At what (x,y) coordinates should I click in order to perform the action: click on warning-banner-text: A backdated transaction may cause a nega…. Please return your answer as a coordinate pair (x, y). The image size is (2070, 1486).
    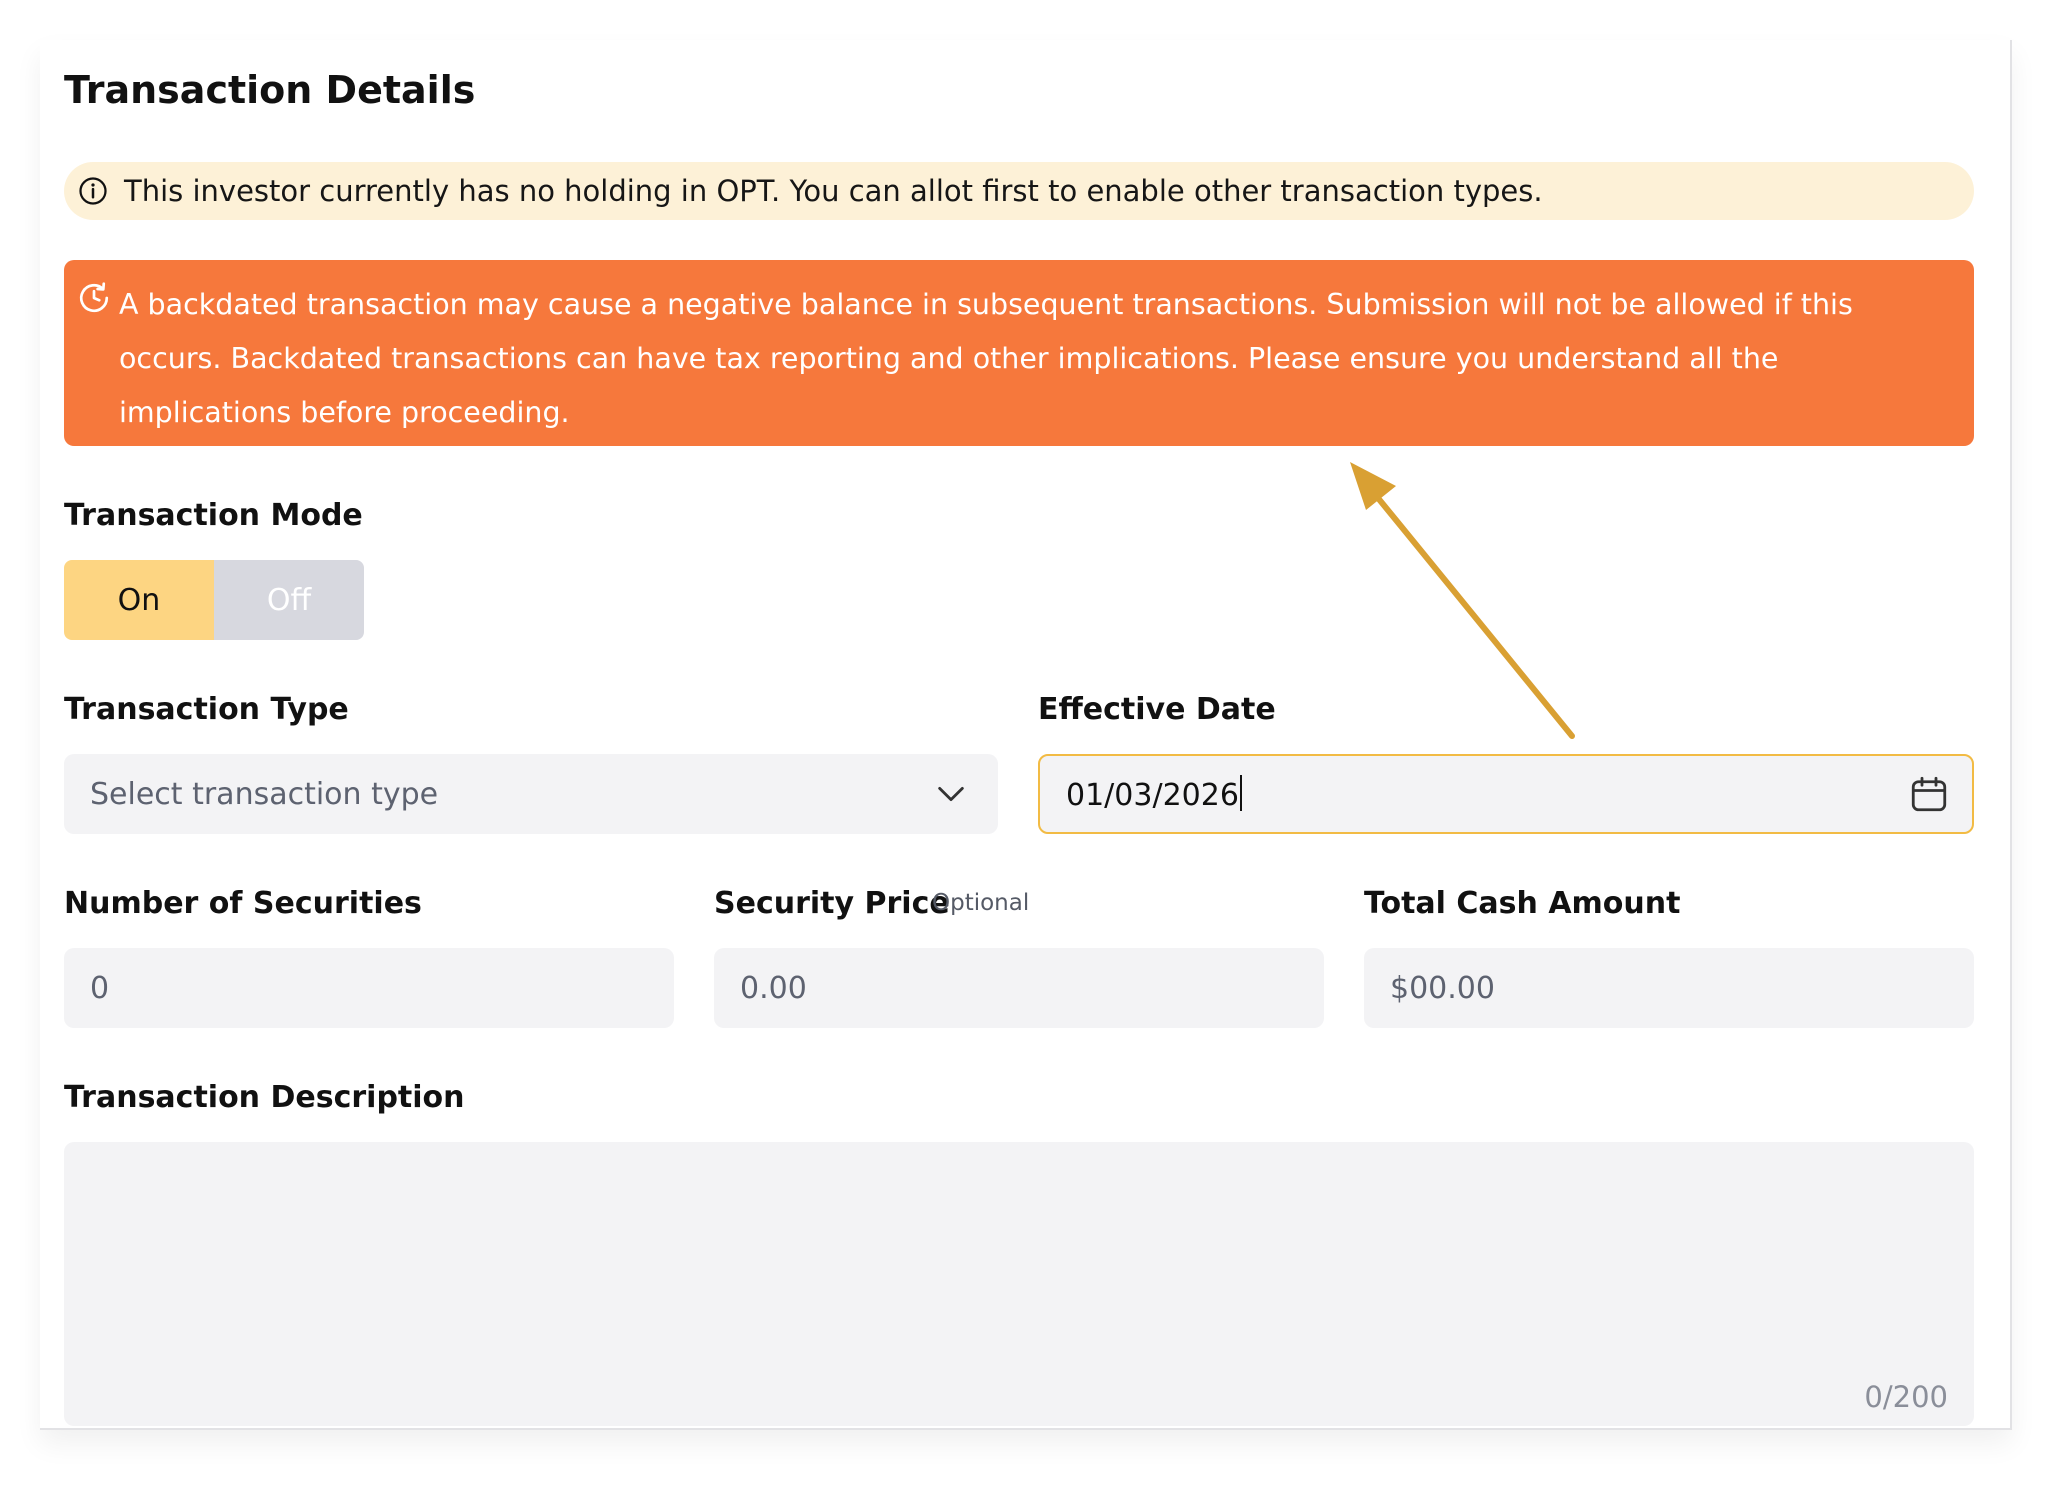
    Looking at the image, I should click on (986, 358).